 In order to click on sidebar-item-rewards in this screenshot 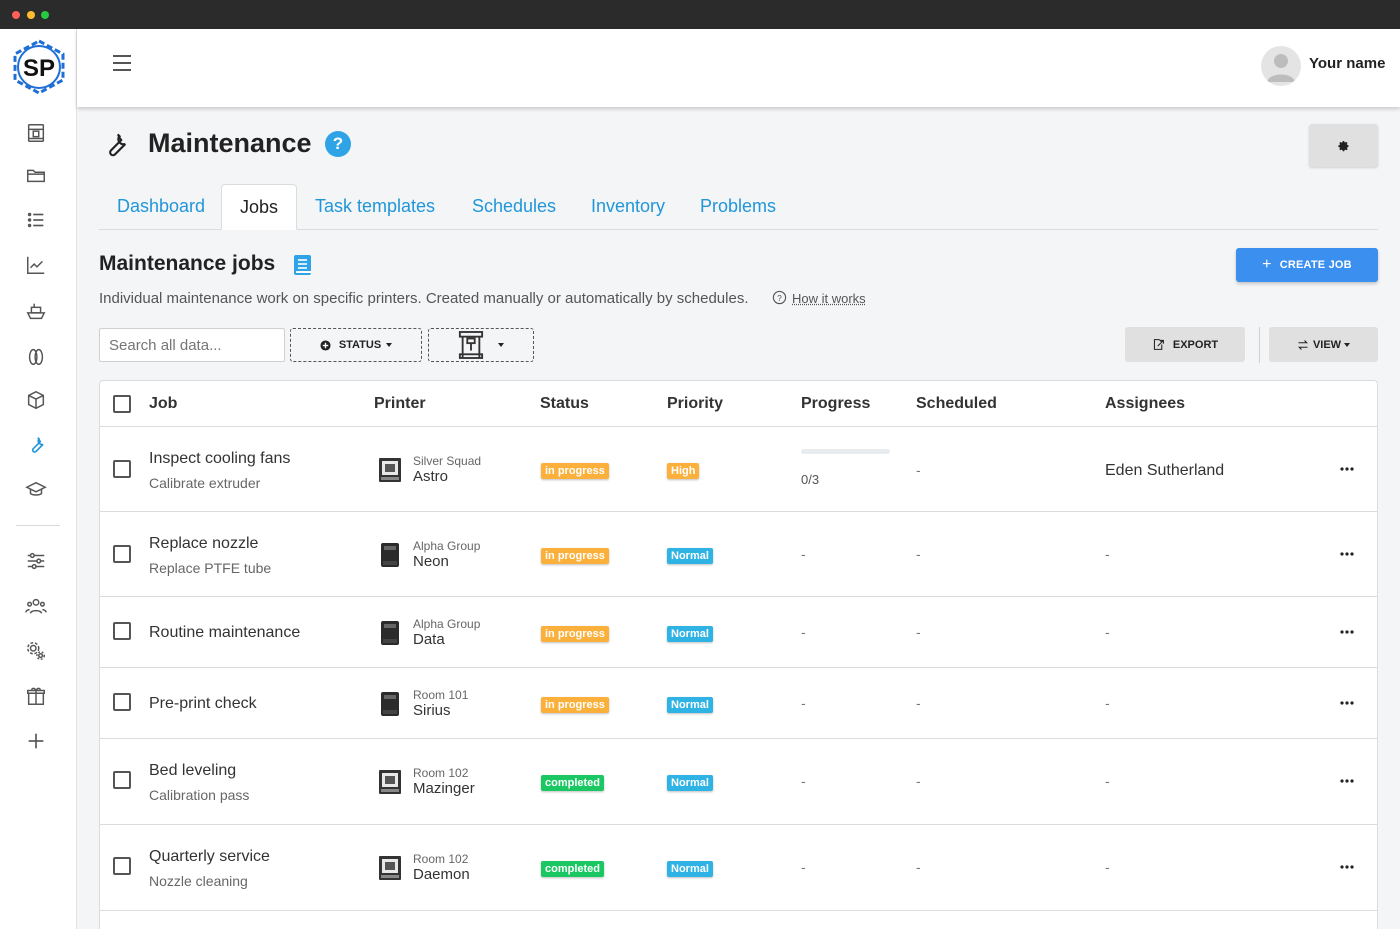, I will do `click(36, 696)`.